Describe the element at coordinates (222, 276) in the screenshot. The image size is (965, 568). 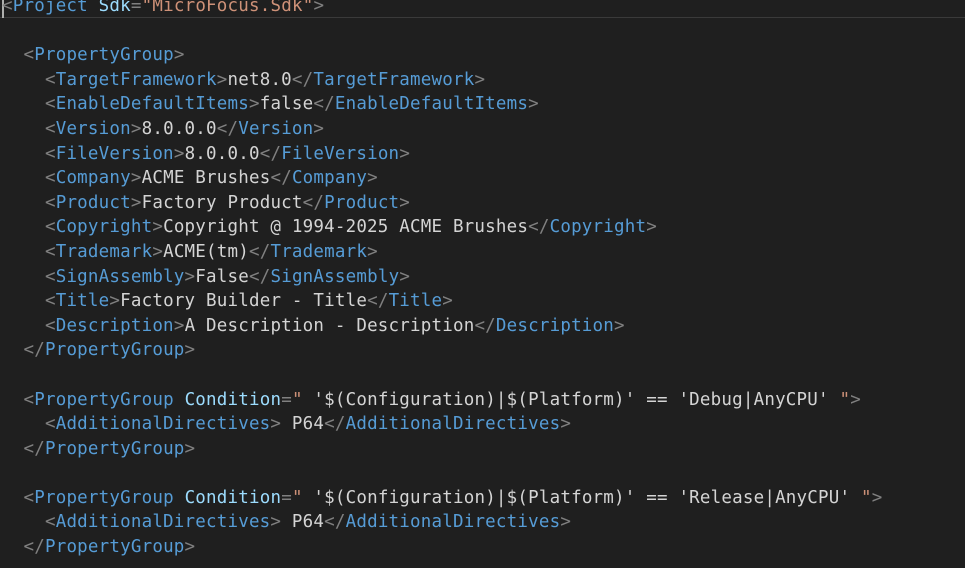
I see `element-value: False` at that location.